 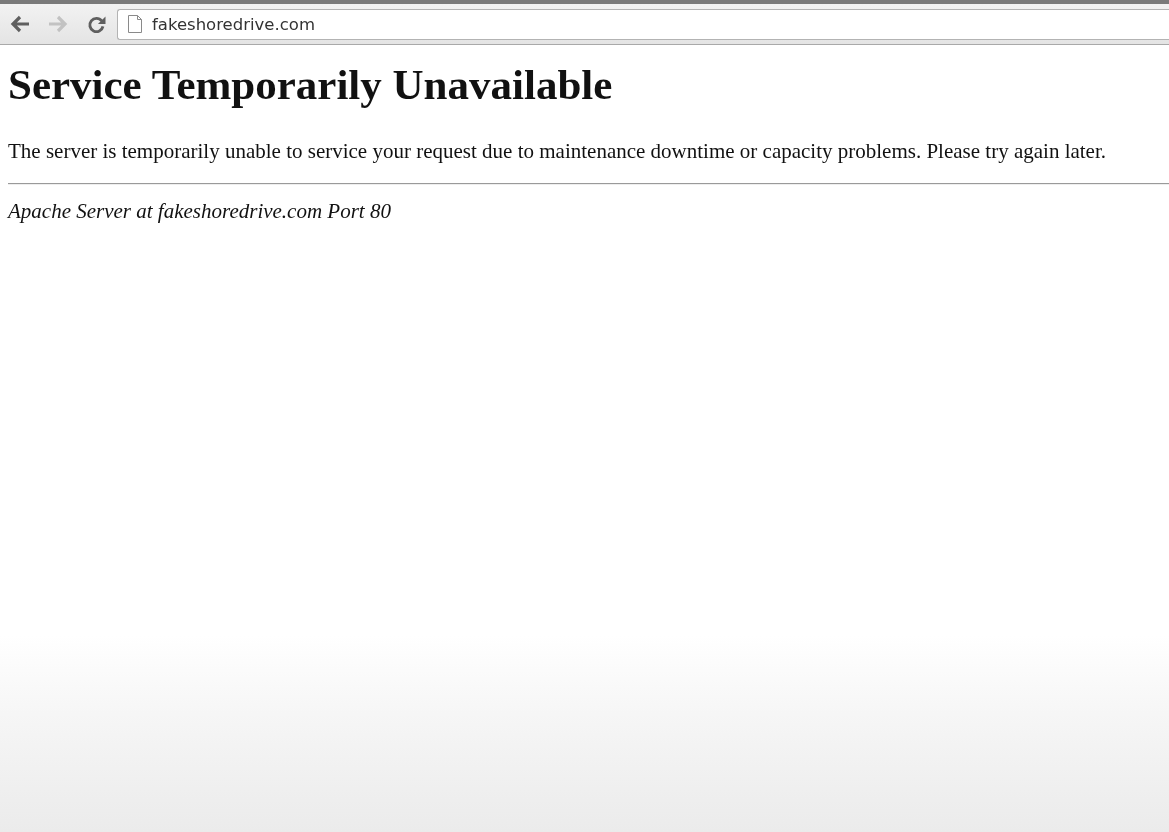 What do you see at coordinates (96, 24) in the screenshot?
I see `reload-icon` at bounding box center [96, 24].